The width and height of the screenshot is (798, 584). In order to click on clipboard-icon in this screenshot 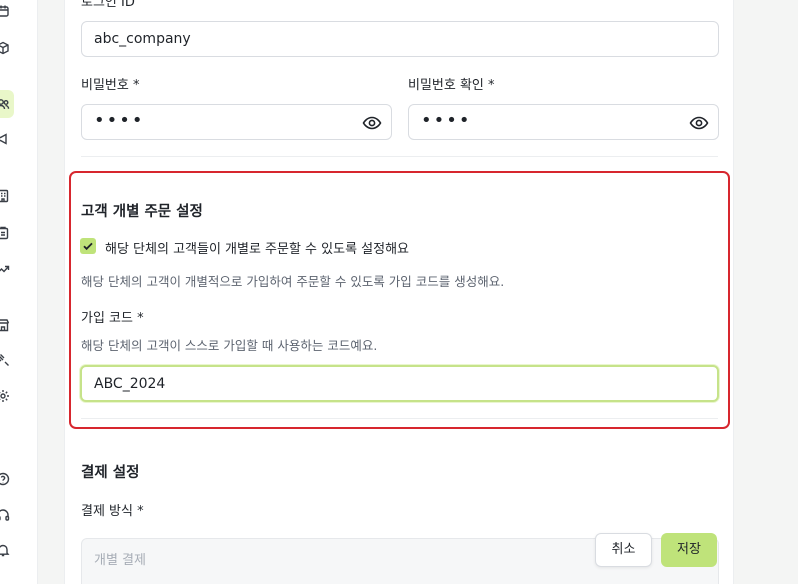, I will do `click(5, 233)`.